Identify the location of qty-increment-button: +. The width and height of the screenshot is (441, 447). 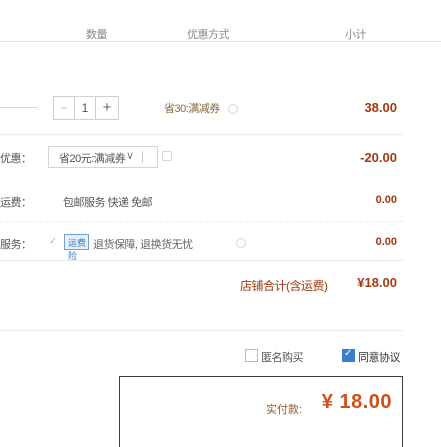
(107, 108).